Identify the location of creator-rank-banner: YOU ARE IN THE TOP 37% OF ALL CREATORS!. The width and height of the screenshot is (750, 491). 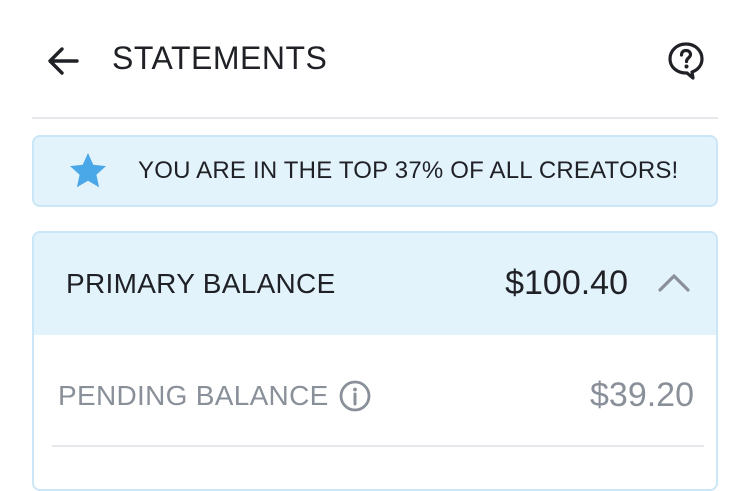
(375, 171).